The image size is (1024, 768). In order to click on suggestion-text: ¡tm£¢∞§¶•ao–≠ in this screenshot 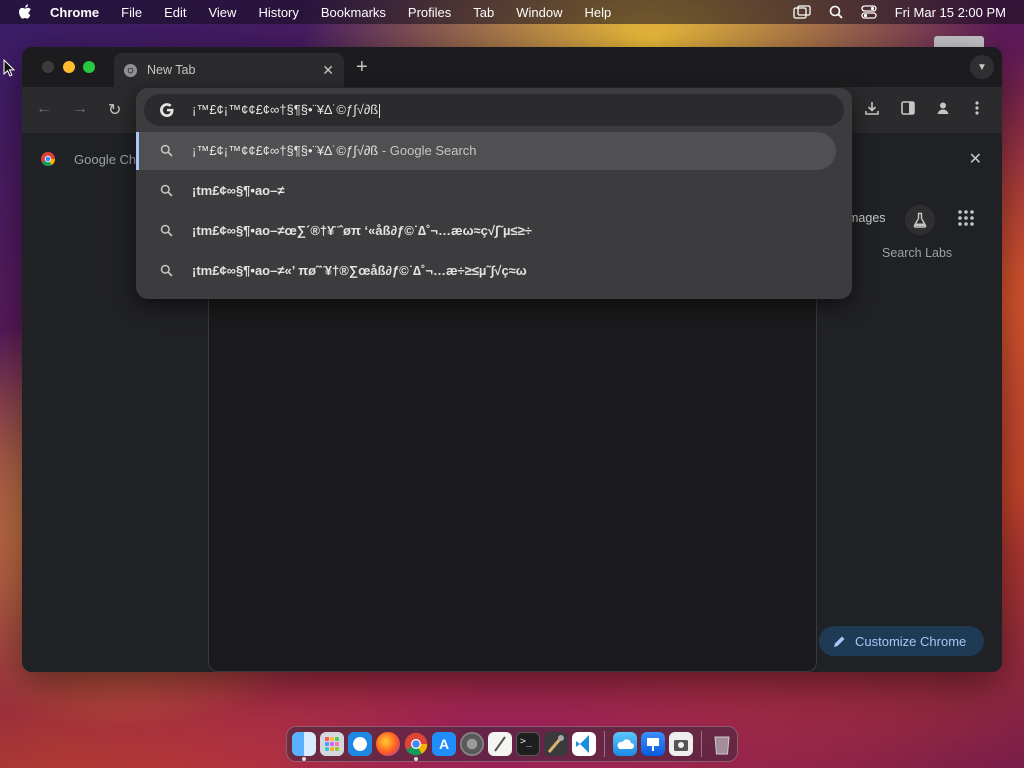, I will do `click(238, 190)`.